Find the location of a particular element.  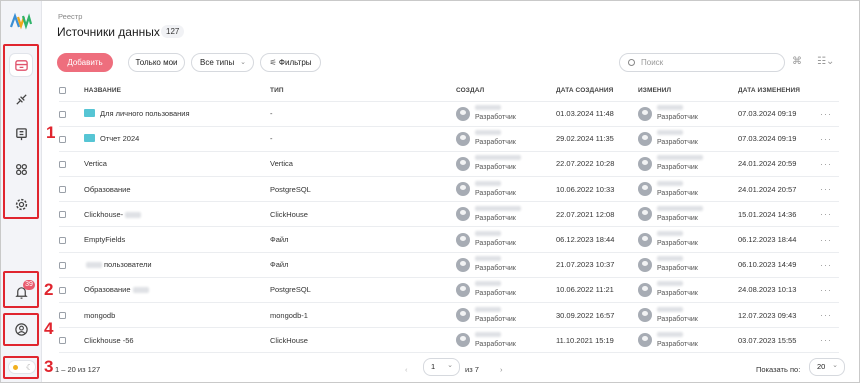

name-cell: Отчет 2024 is located at coordinates (177, 139).